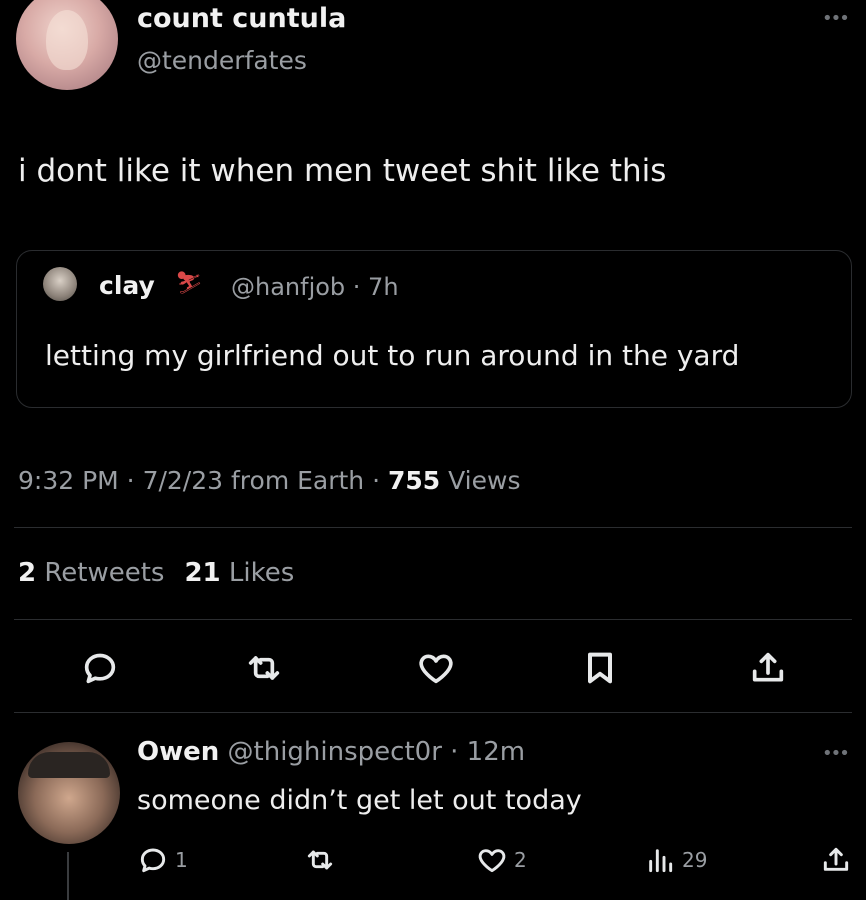 Image resolution: width=866 pixels, height=900 pixels. I want to click on retweets-label: Retweets, so click(100, 573).